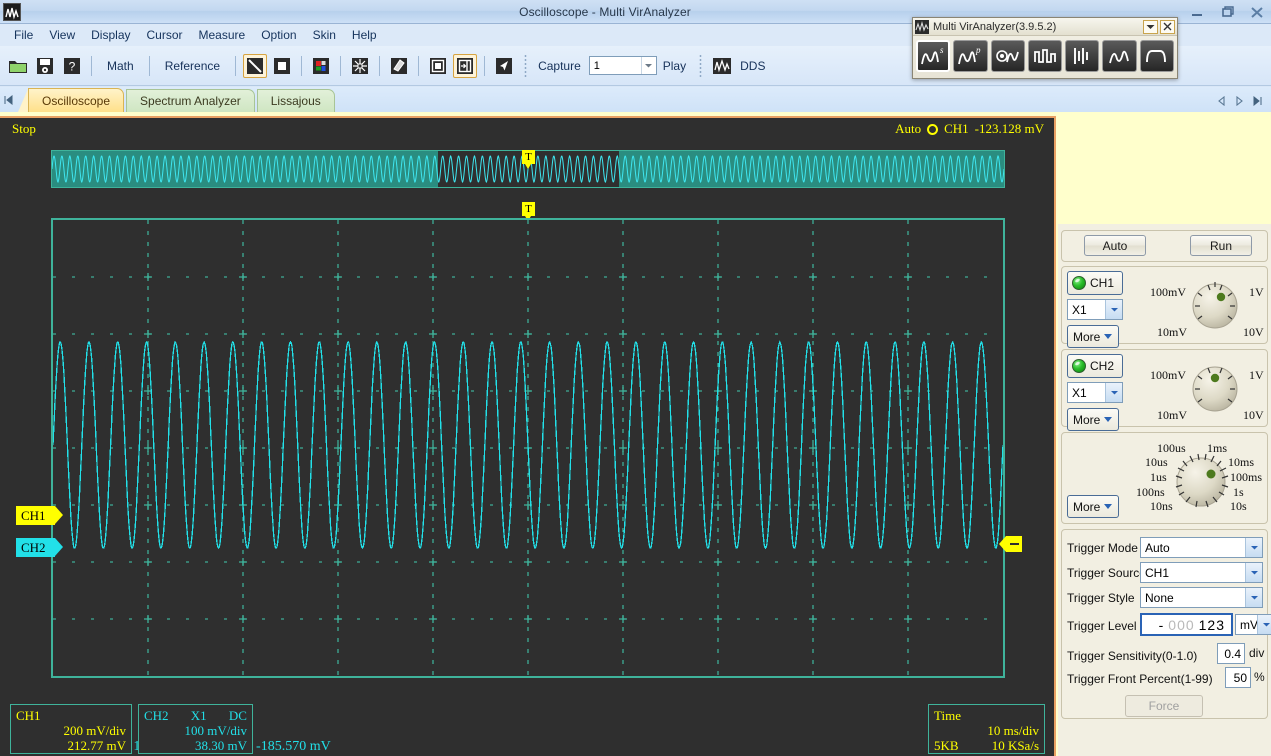 The width and height of the screenshot is (1271, 756). I want to click on trigger-mode-combo: Auto, so click(1201, 547).